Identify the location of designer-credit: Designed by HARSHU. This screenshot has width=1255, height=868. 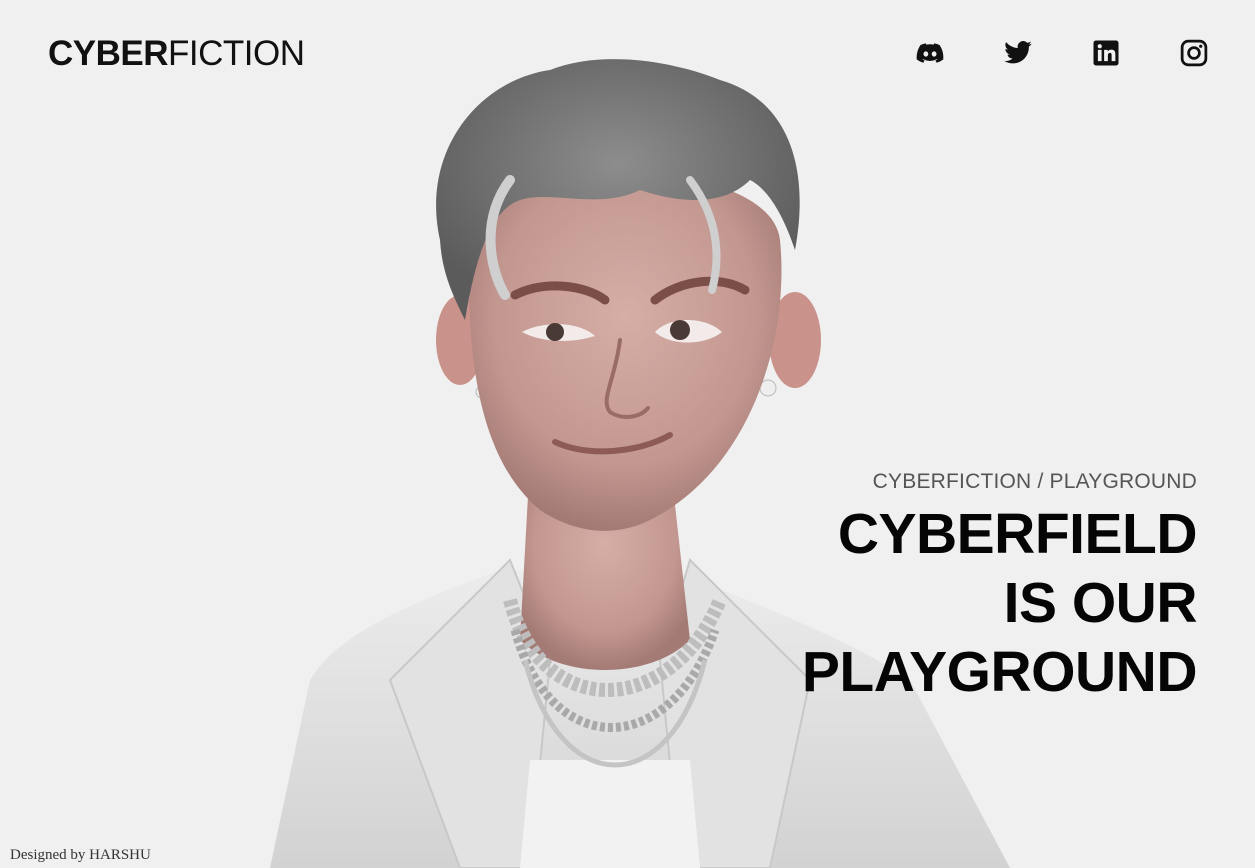
(80, 855).